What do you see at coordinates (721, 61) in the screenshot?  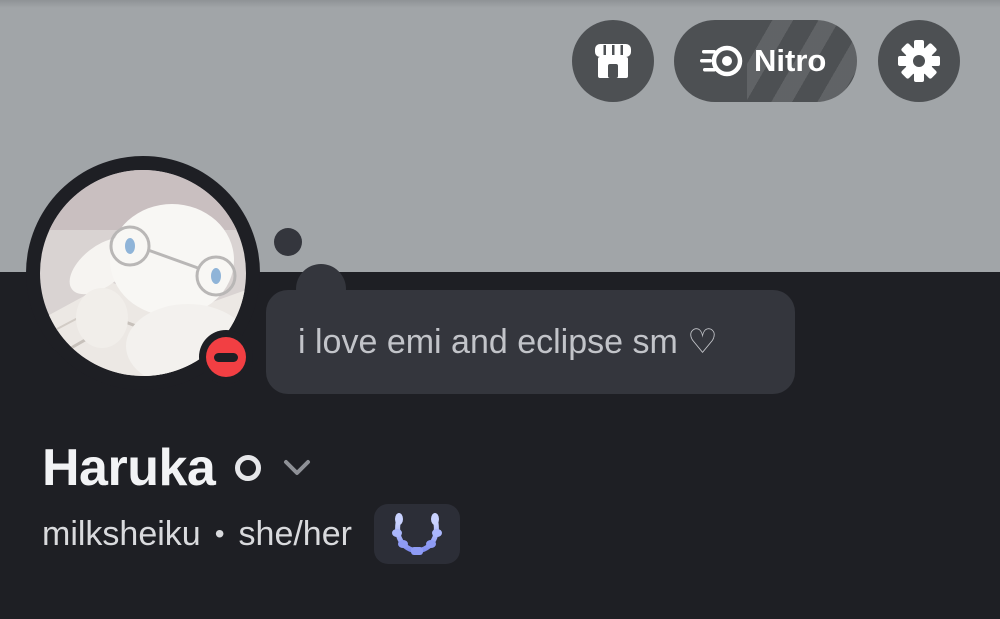 I see `nitro-icon` at bounding box center [721, 61].